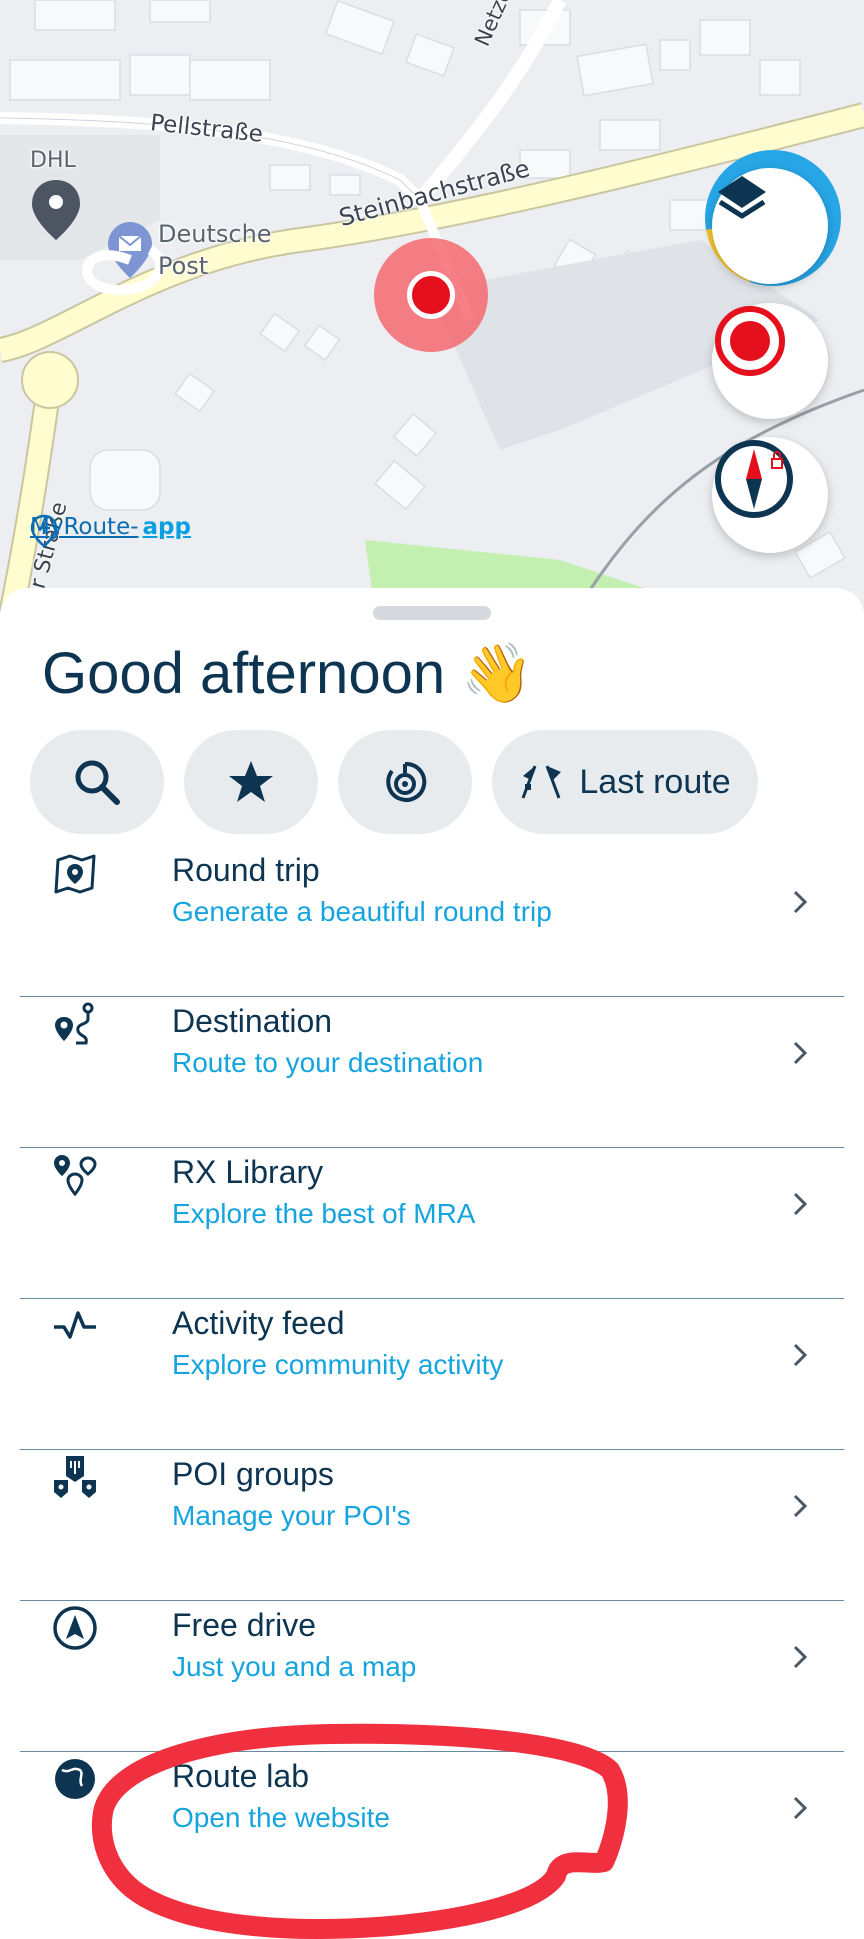 Image resolution: width=864 pixels, height=1939 pixels. What do you see at coordinates (75, 1176) in the screenshot?
I see `library-pins-icon` at bounding box center [75, 1176].